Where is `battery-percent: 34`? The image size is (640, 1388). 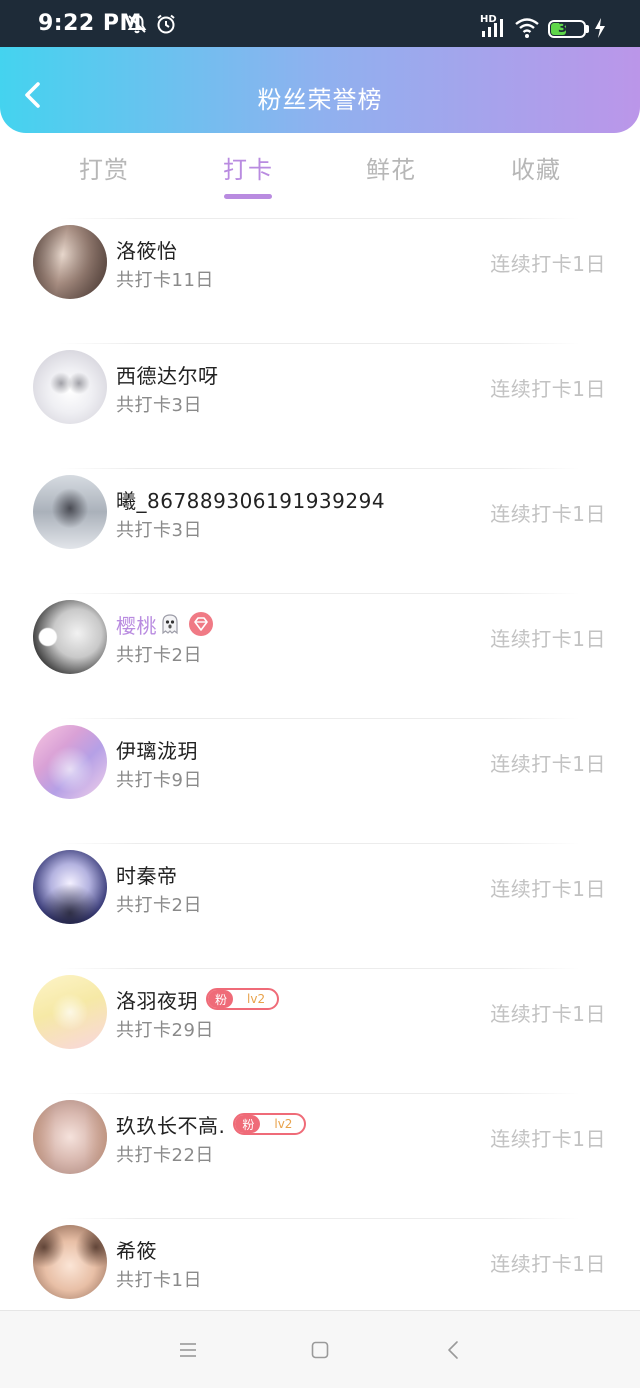
battery-percent: 34 is located at coordinates (567, 28).